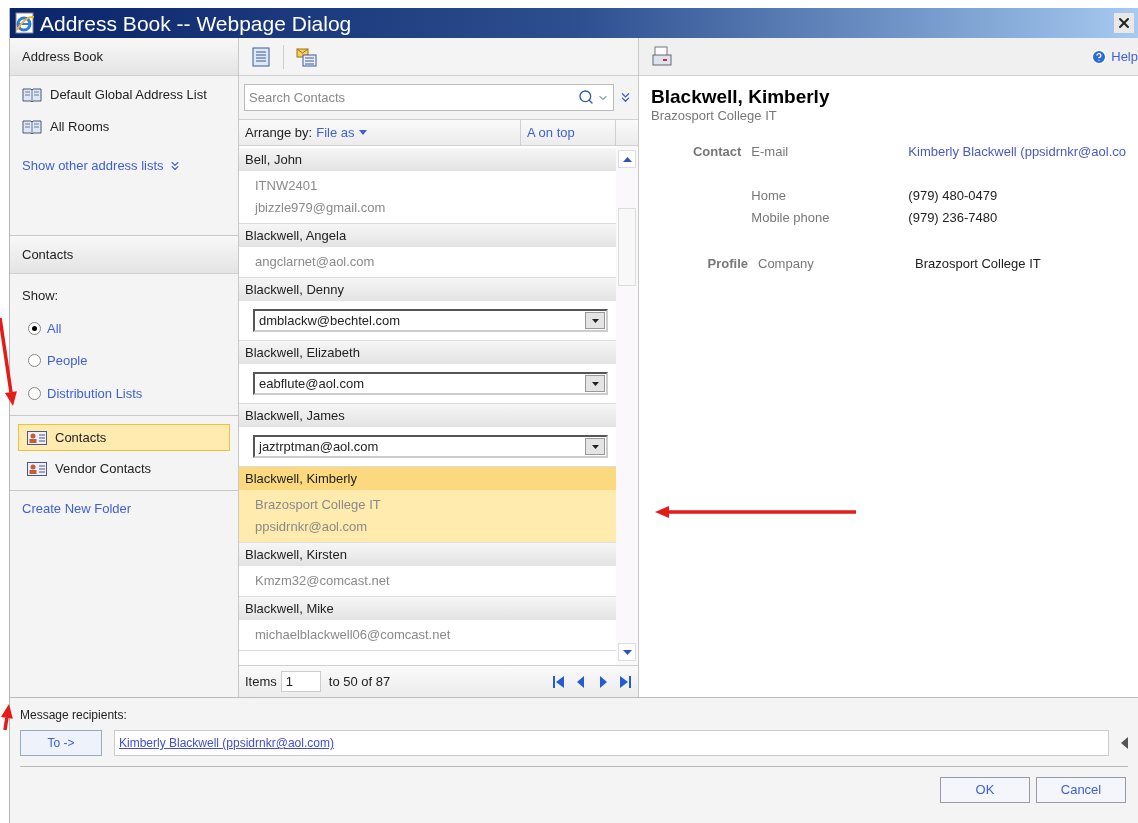 The height and width of the screenshot is (823, 1138). Describe the element at coordinates (586, 97) in the screenshot. I see `search-icon` at that location.